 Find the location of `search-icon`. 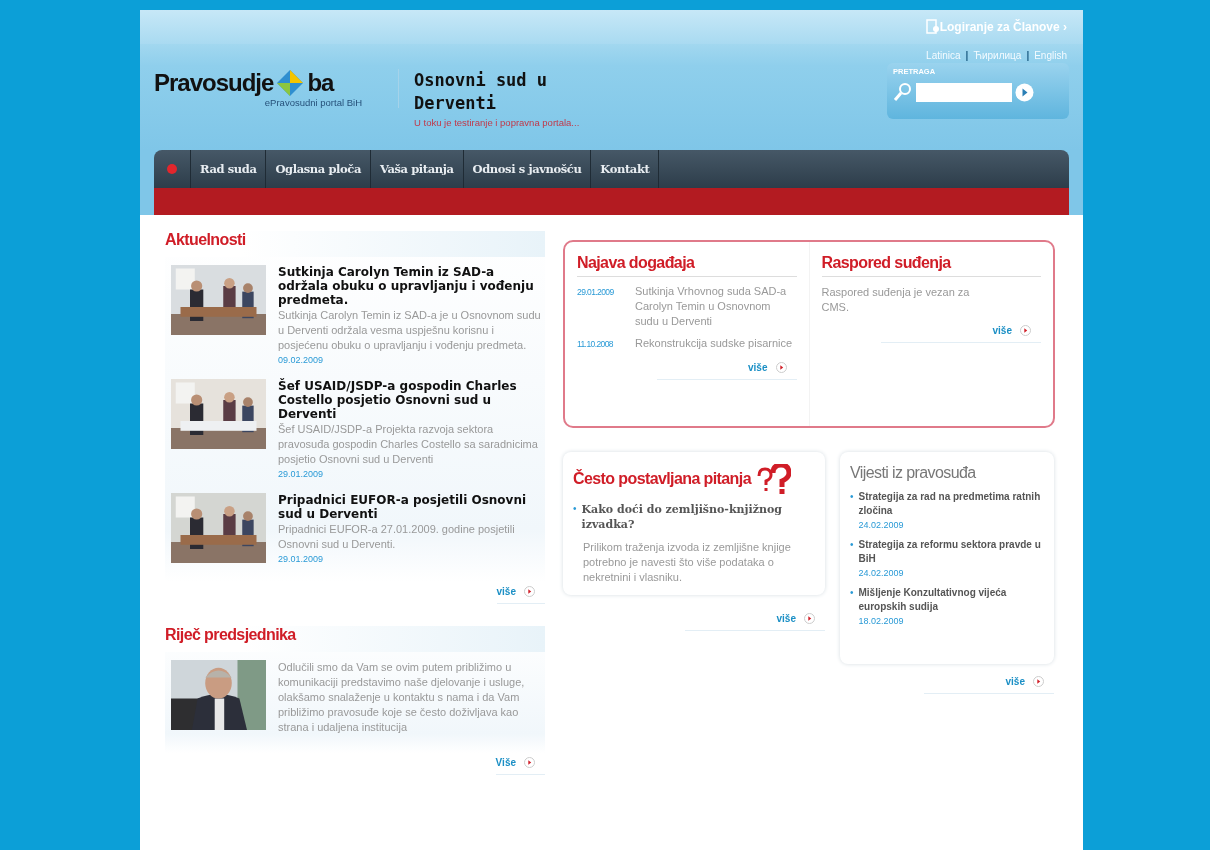

search-icon is located at coordinates (903, 92).